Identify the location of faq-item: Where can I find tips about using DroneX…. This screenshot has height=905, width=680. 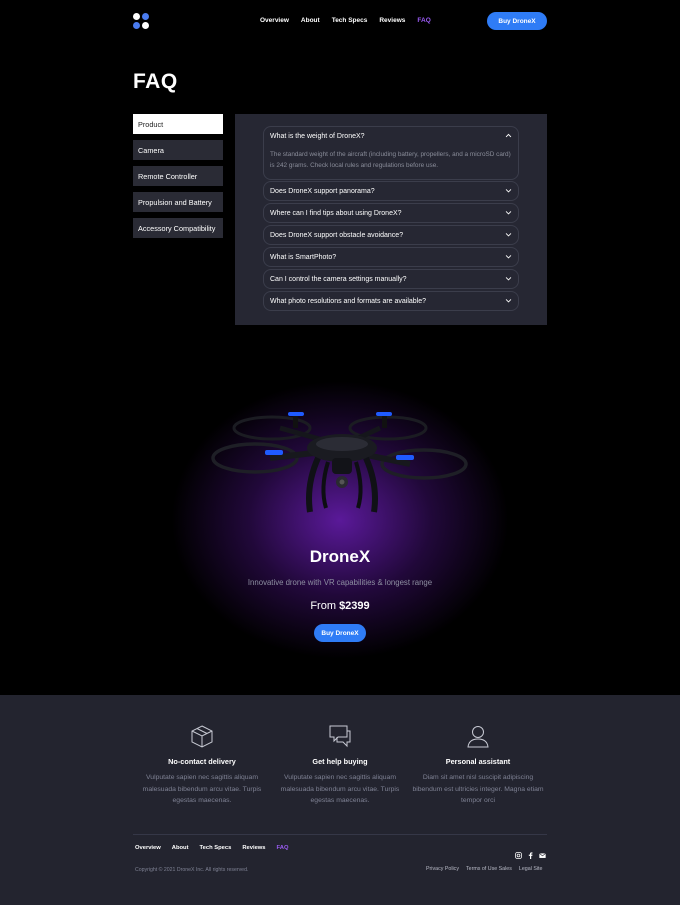
(391, 213).